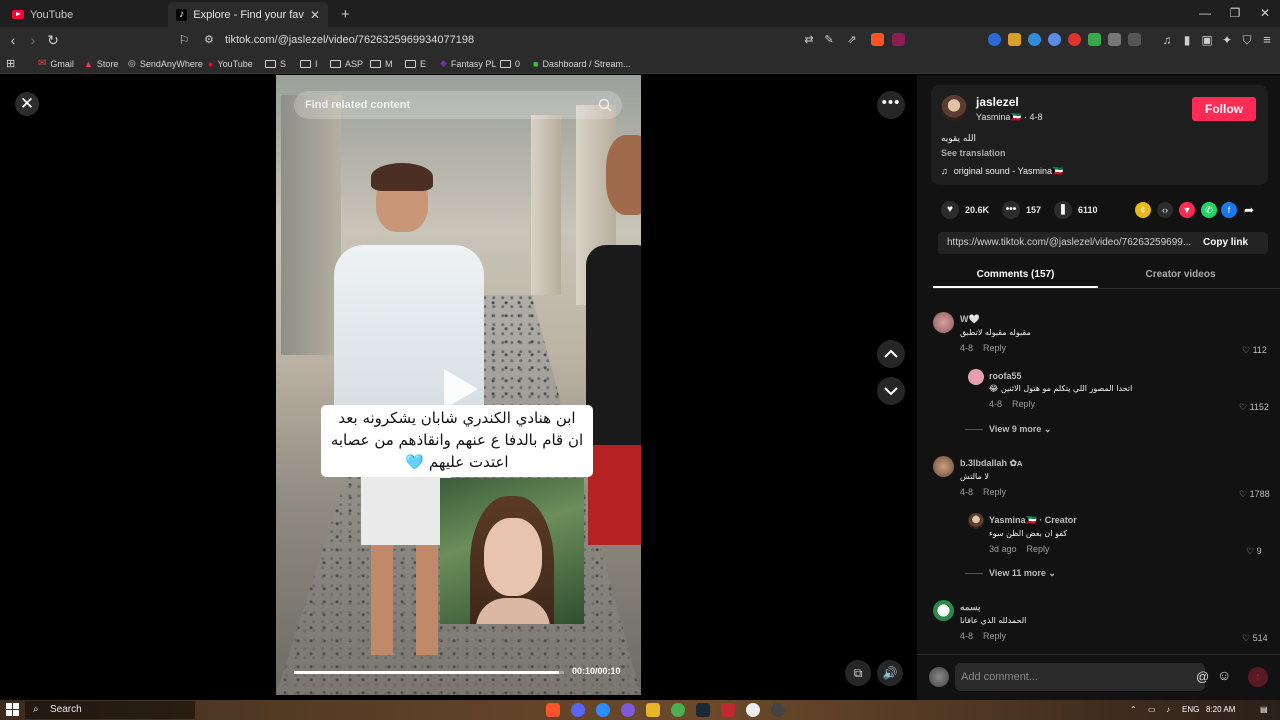  Describe the element at coordinates (1202, 676) in the screenshot. I see `mention-icon: @` at that location.